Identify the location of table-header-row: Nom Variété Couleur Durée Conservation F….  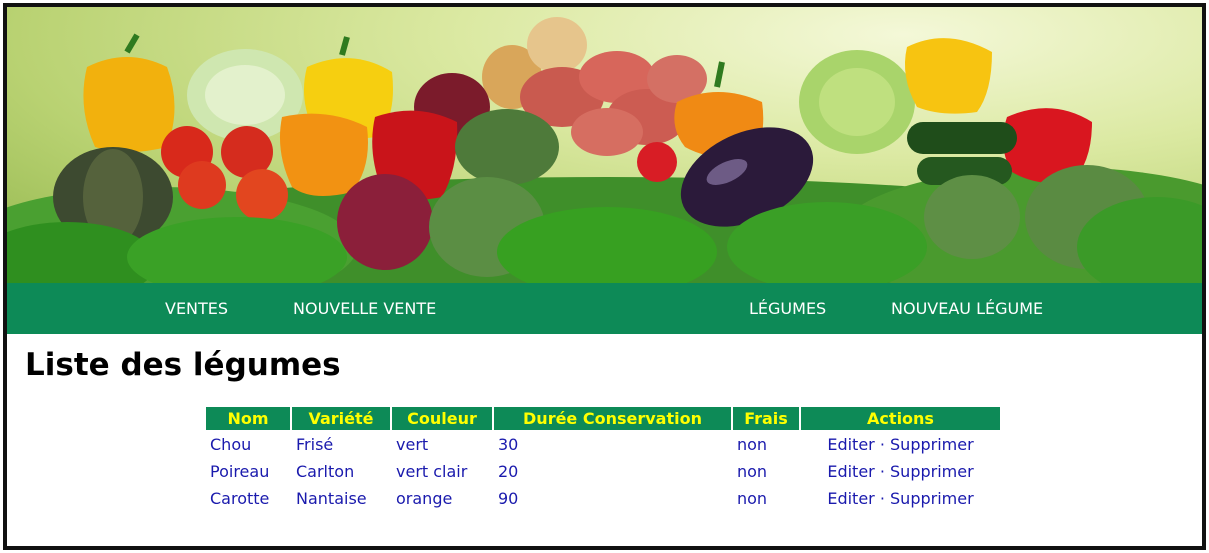
(603, 418).